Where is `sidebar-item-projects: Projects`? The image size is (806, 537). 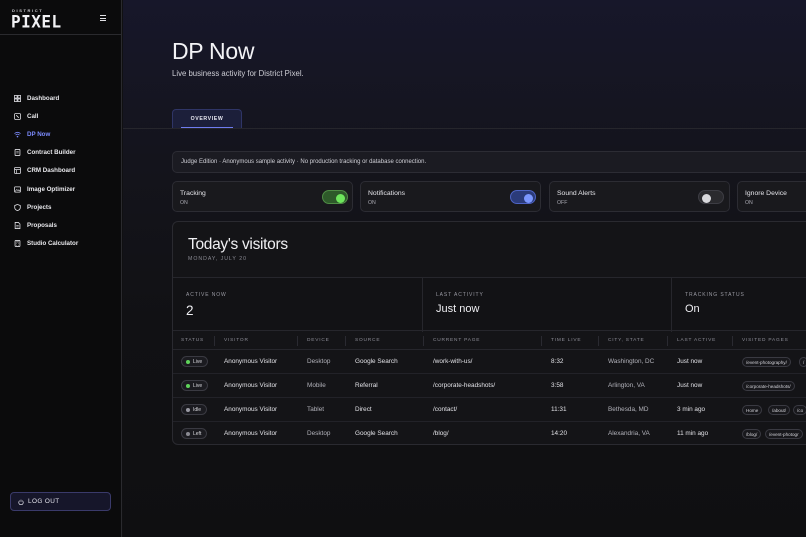 sidebar-item-projects: Projects is located at coordinates (60, 207).